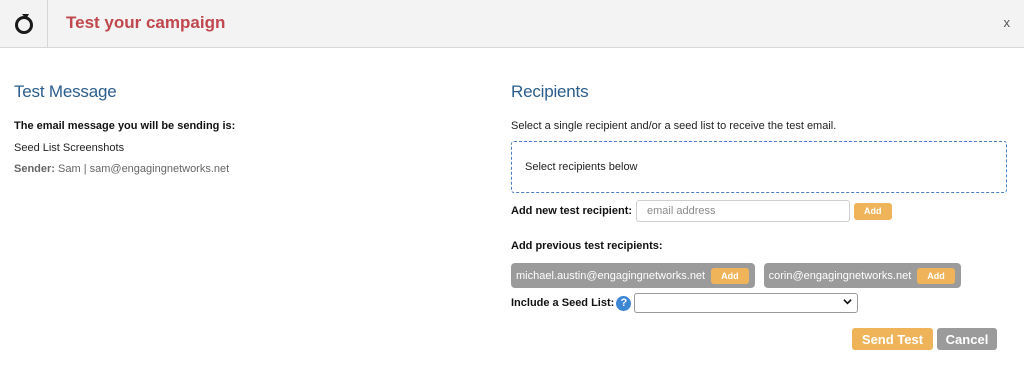  I want to click on chevron-down-icon, so click(847, 302).